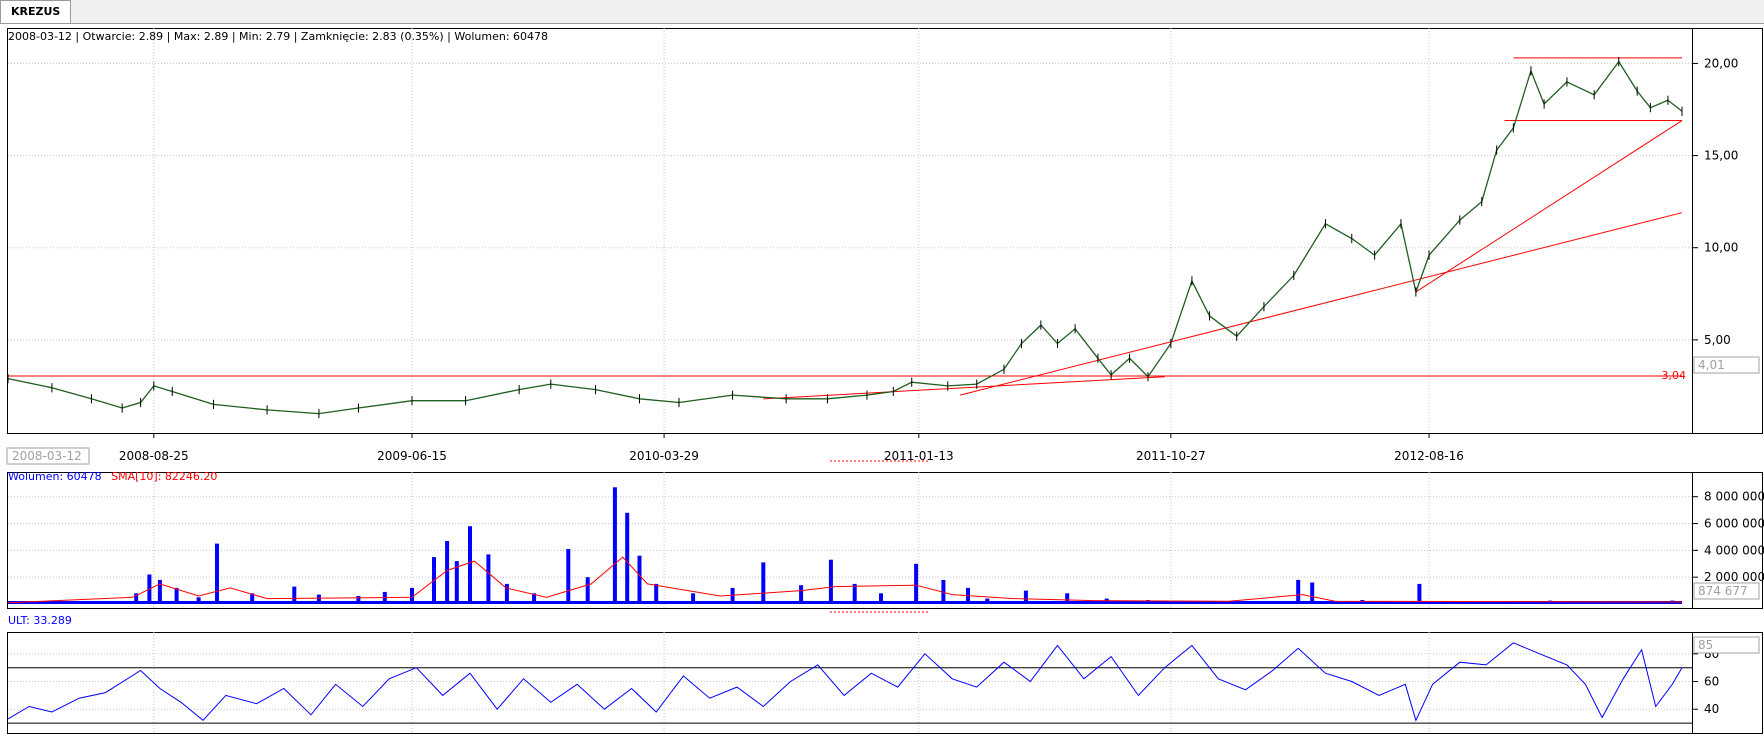 The image size is (1764, 736). Describe the element at coordinates (845, 580) in the screenshot. I see `sma-line` at that location.